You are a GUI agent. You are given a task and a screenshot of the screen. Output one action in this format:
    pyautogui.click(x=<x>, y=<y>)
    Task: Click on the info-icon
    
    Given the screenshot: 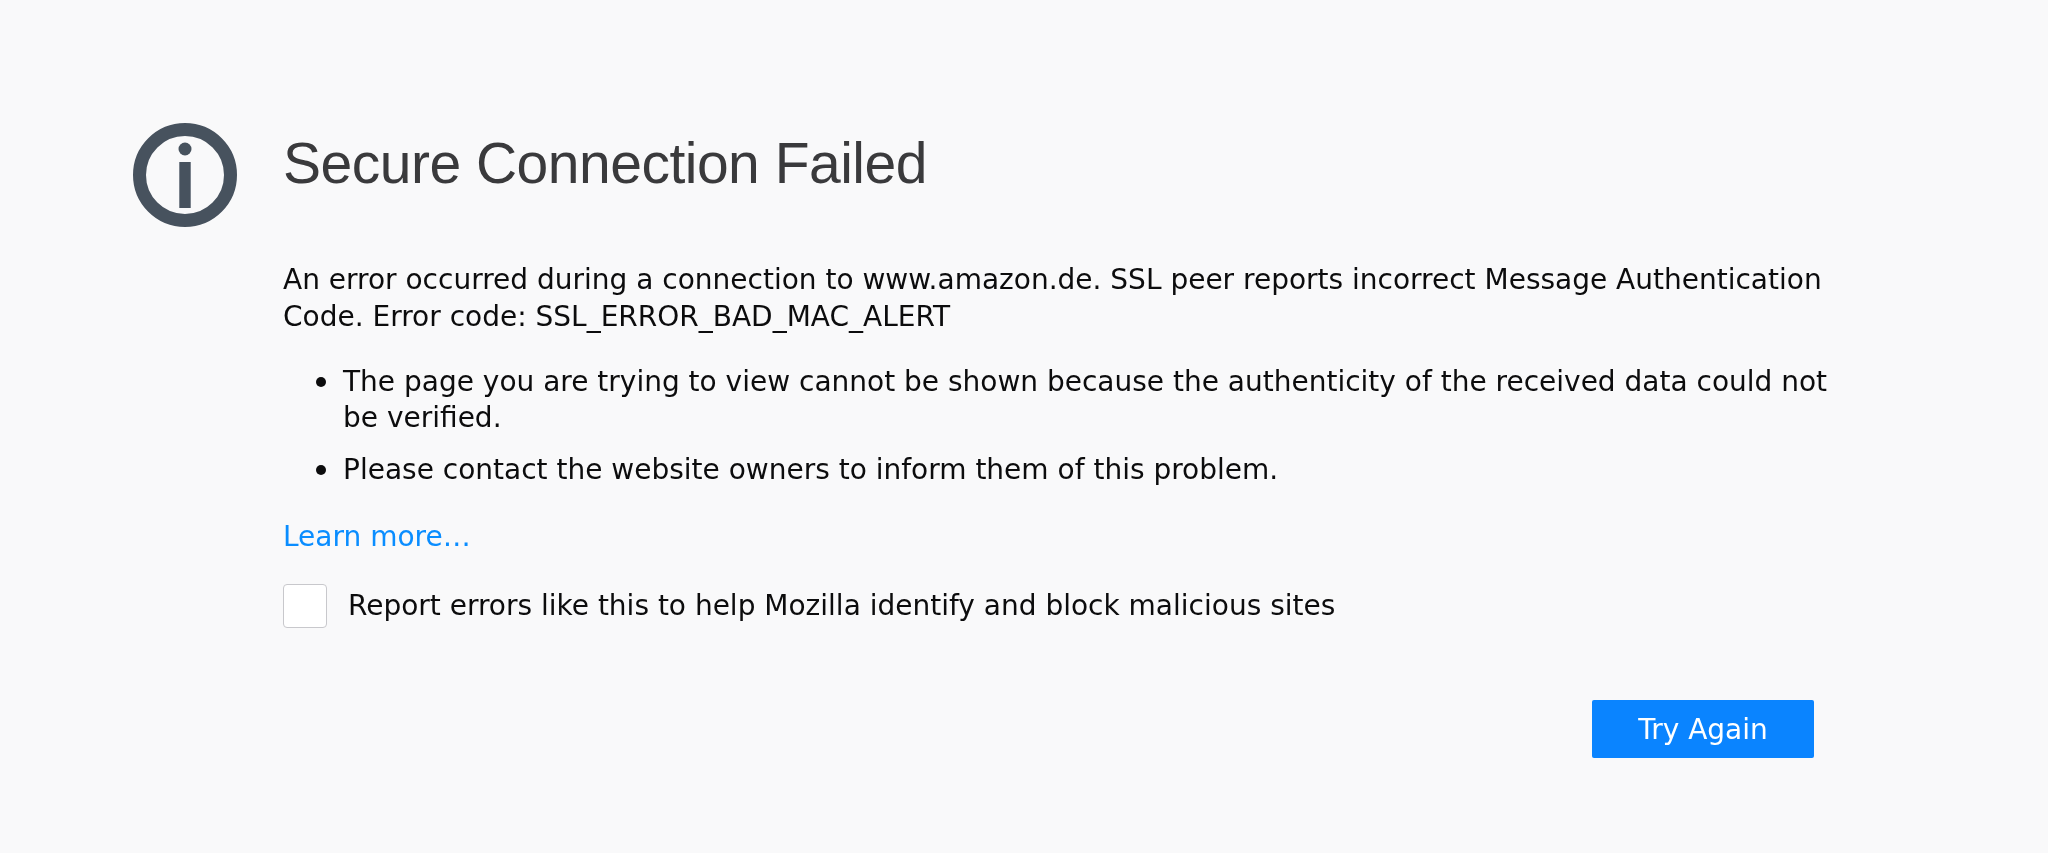 What is the action you would take?
    pyautogui.click(x=185, y=175)
    